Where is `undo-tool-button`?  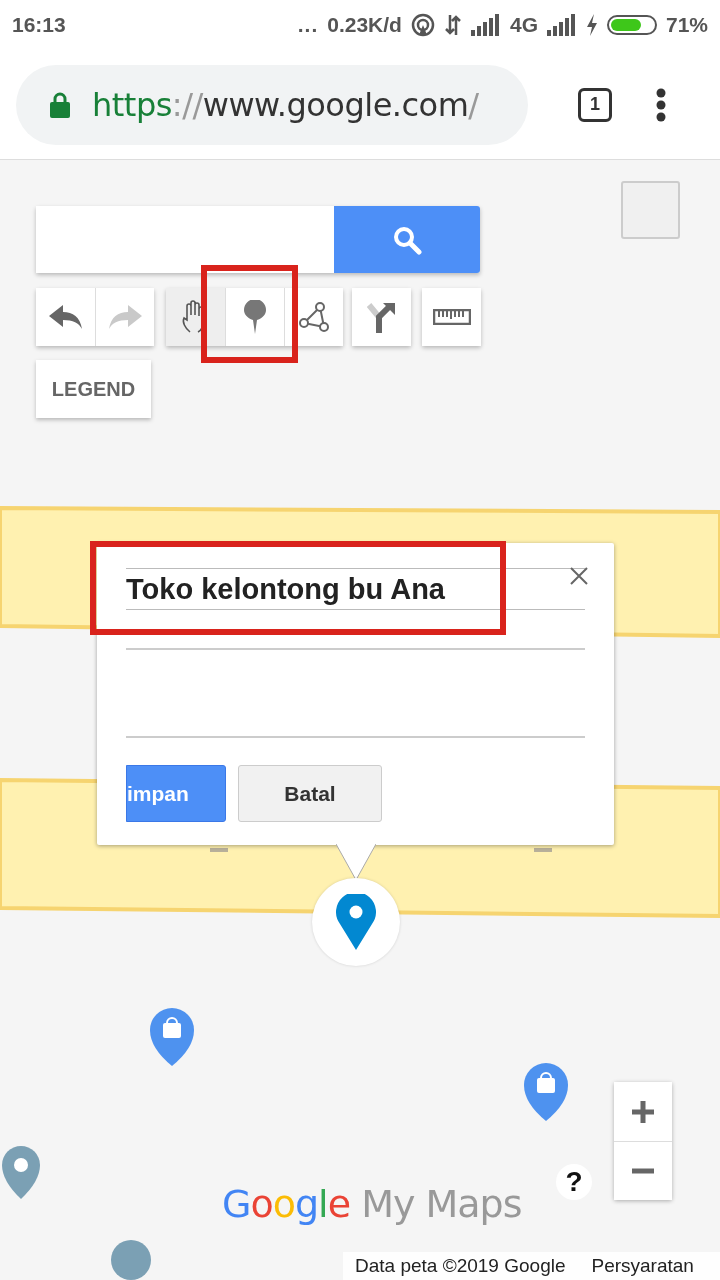 undo-tool-button is located at coordinates (65, 317).